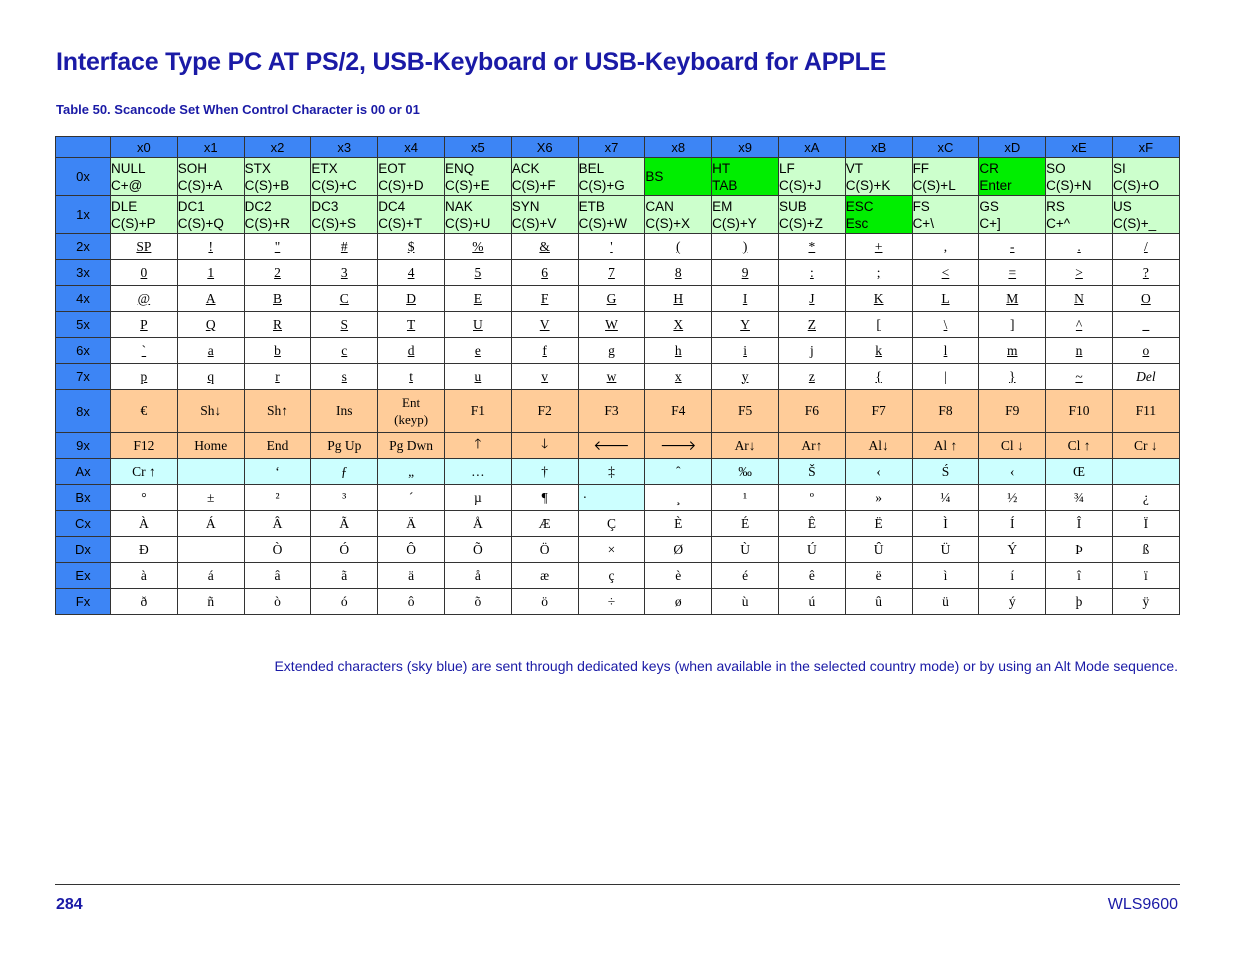  Describe the element at coordinates (678, 549) in the screenshot. I see `extended-char-cell: Ø` at that location.